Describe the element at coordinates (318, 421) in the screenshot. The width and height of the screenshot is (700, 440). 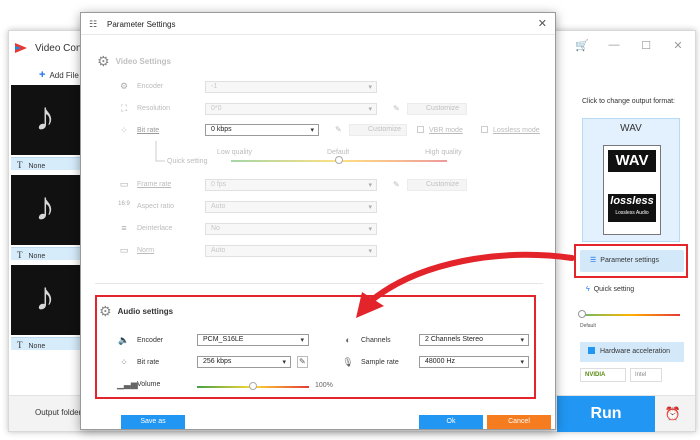
I see `dialog-button-bar: Save as Ok Cancel` at that location.